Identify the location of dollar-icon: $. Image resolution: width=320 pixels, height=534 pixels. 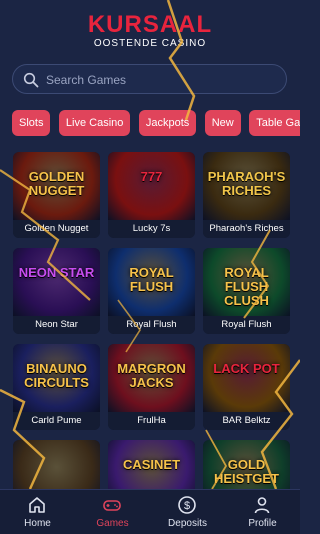
(187, 505).